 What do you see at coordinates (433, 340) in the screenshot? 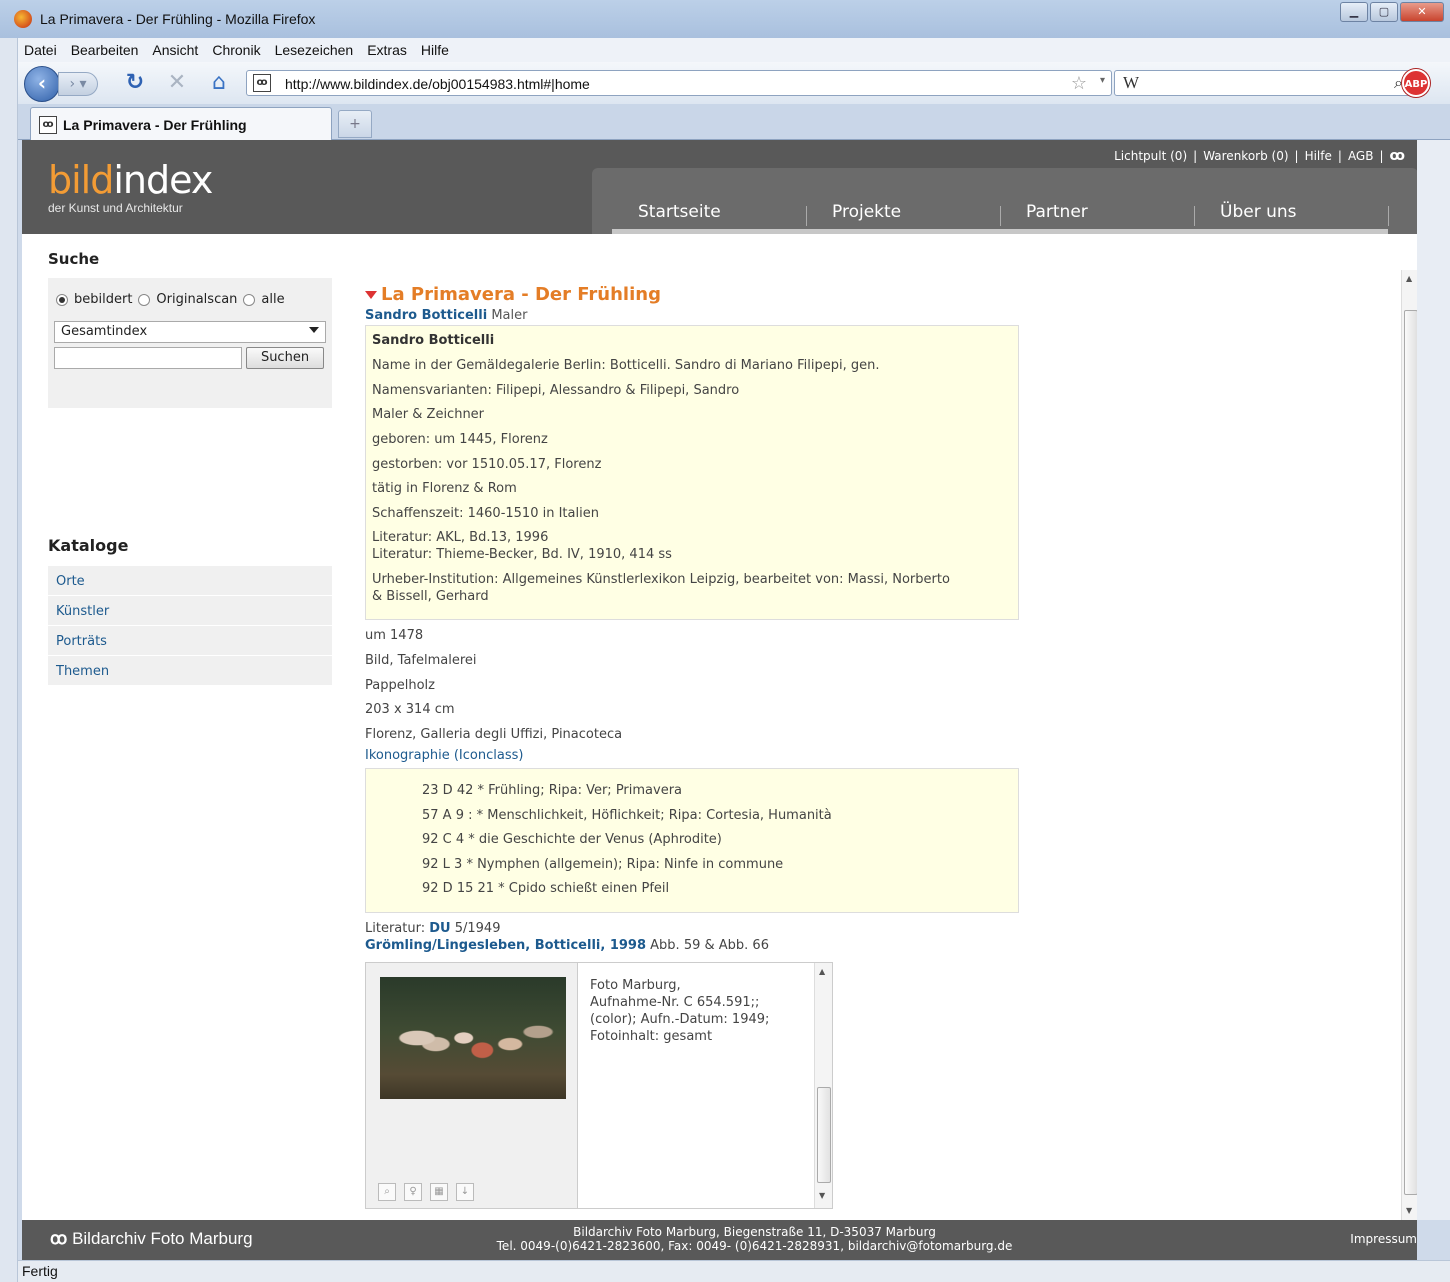
I see `artist-name: Sandro Botticelli` at bounding box center [433, 340].